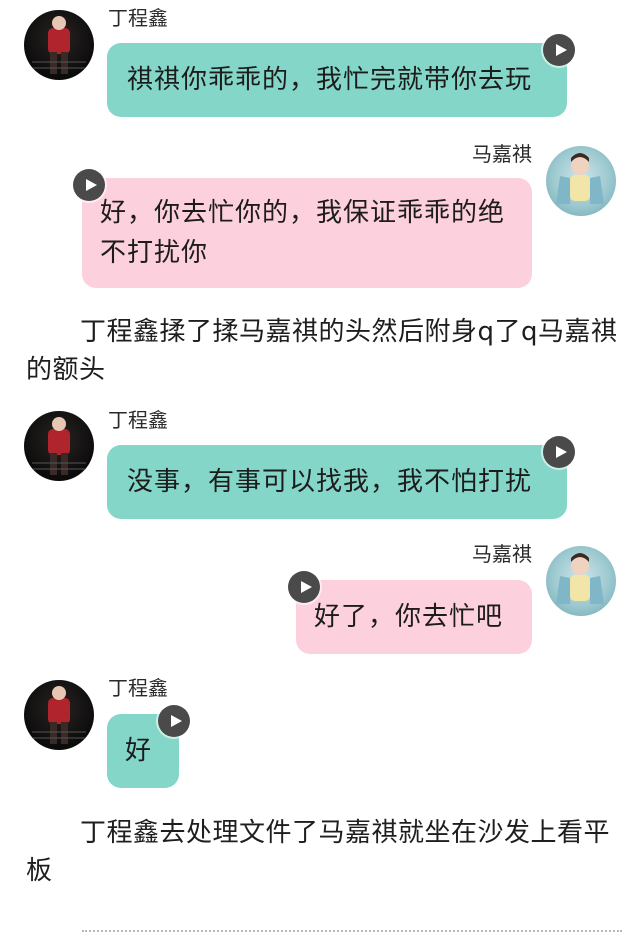  What do you see at coordinates (318, 852) in the screenshot?
I see `narration-text: 丁程鑫去处理文件了马嘉祺就坐在沙发上看平板` at bounding box center [318, 852].